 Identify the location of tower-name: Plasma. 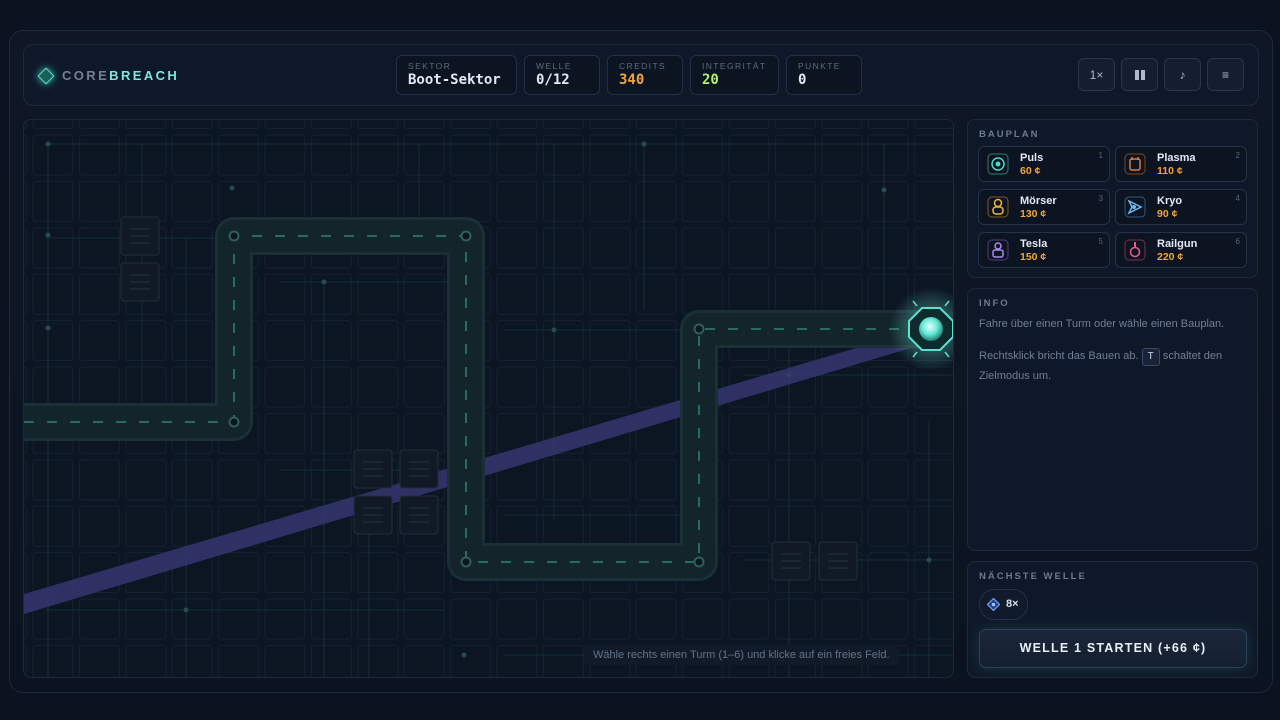
(1176, 158).